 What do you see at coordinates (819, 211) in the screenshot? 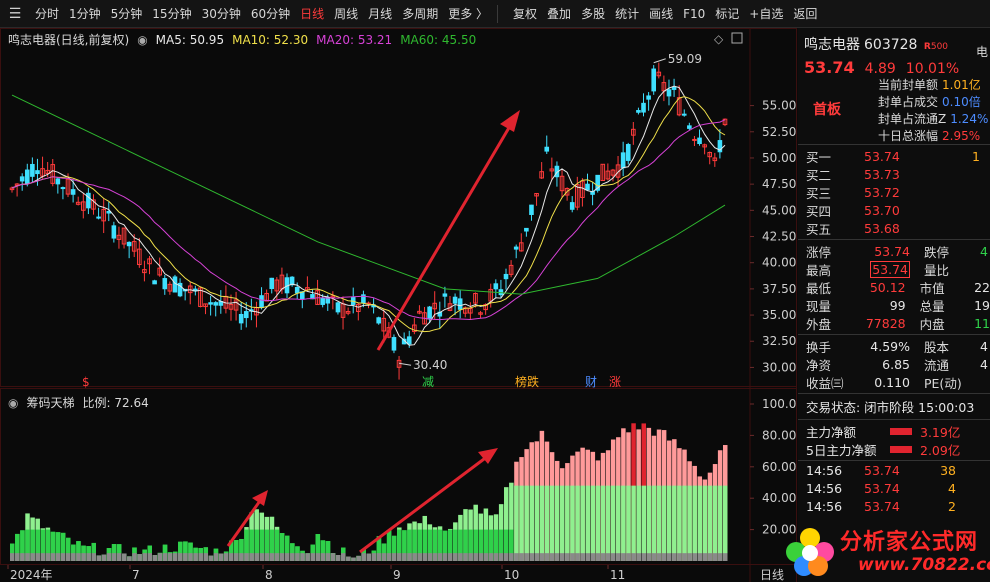
I see `book-level: 买四` at bounding box center [819, 211].